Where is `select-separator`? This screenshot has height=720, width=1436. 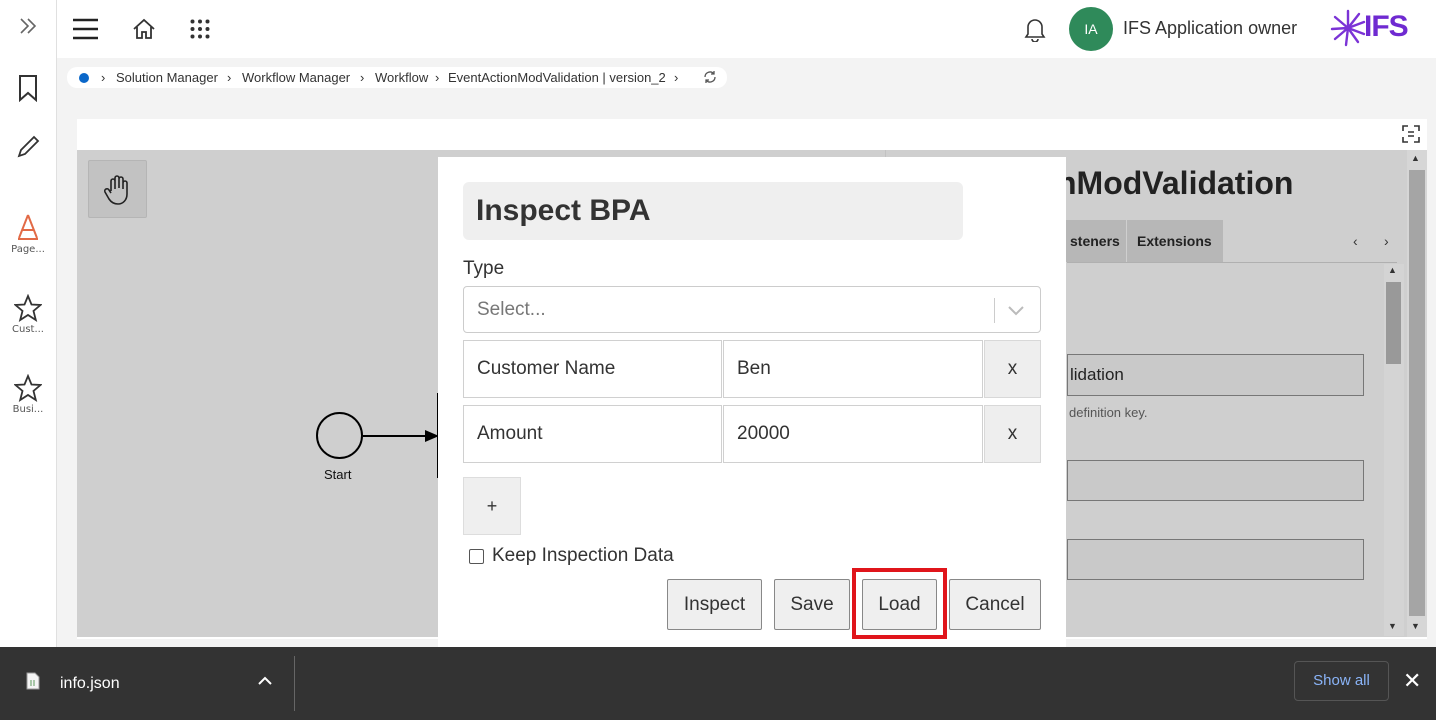 select-separator is located at coordinates (994, 310).